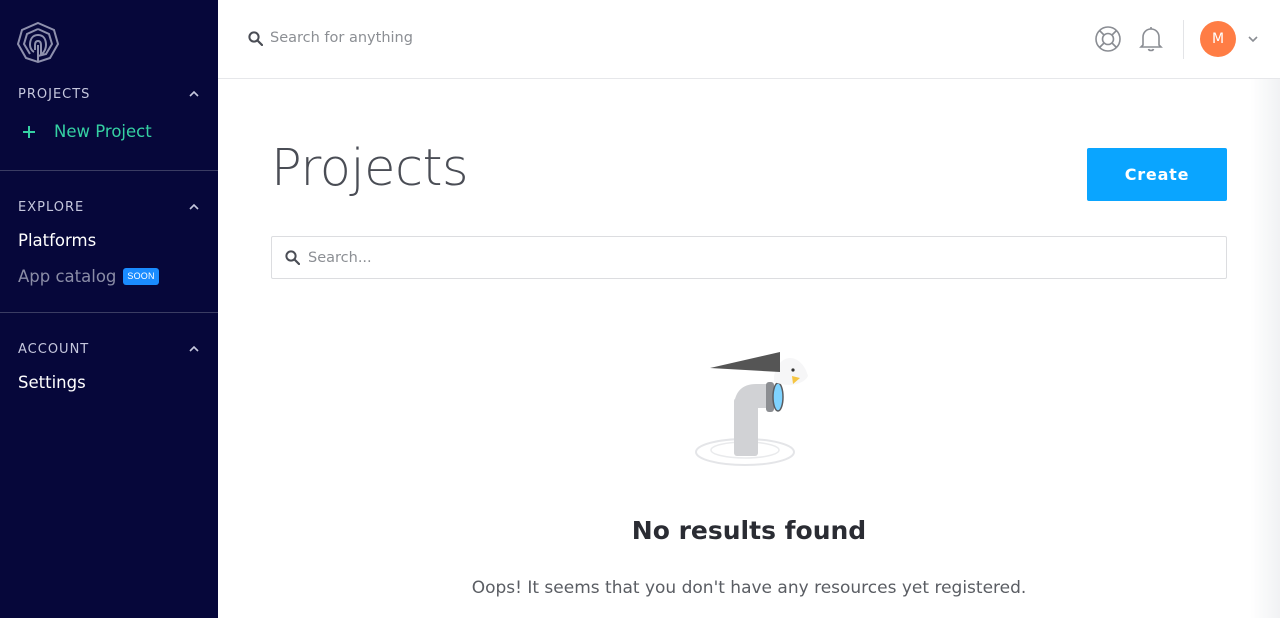 This screenshot has height=618, width=1280. I want to click on sidebar-item-settings: Settings, so click(52, 382).